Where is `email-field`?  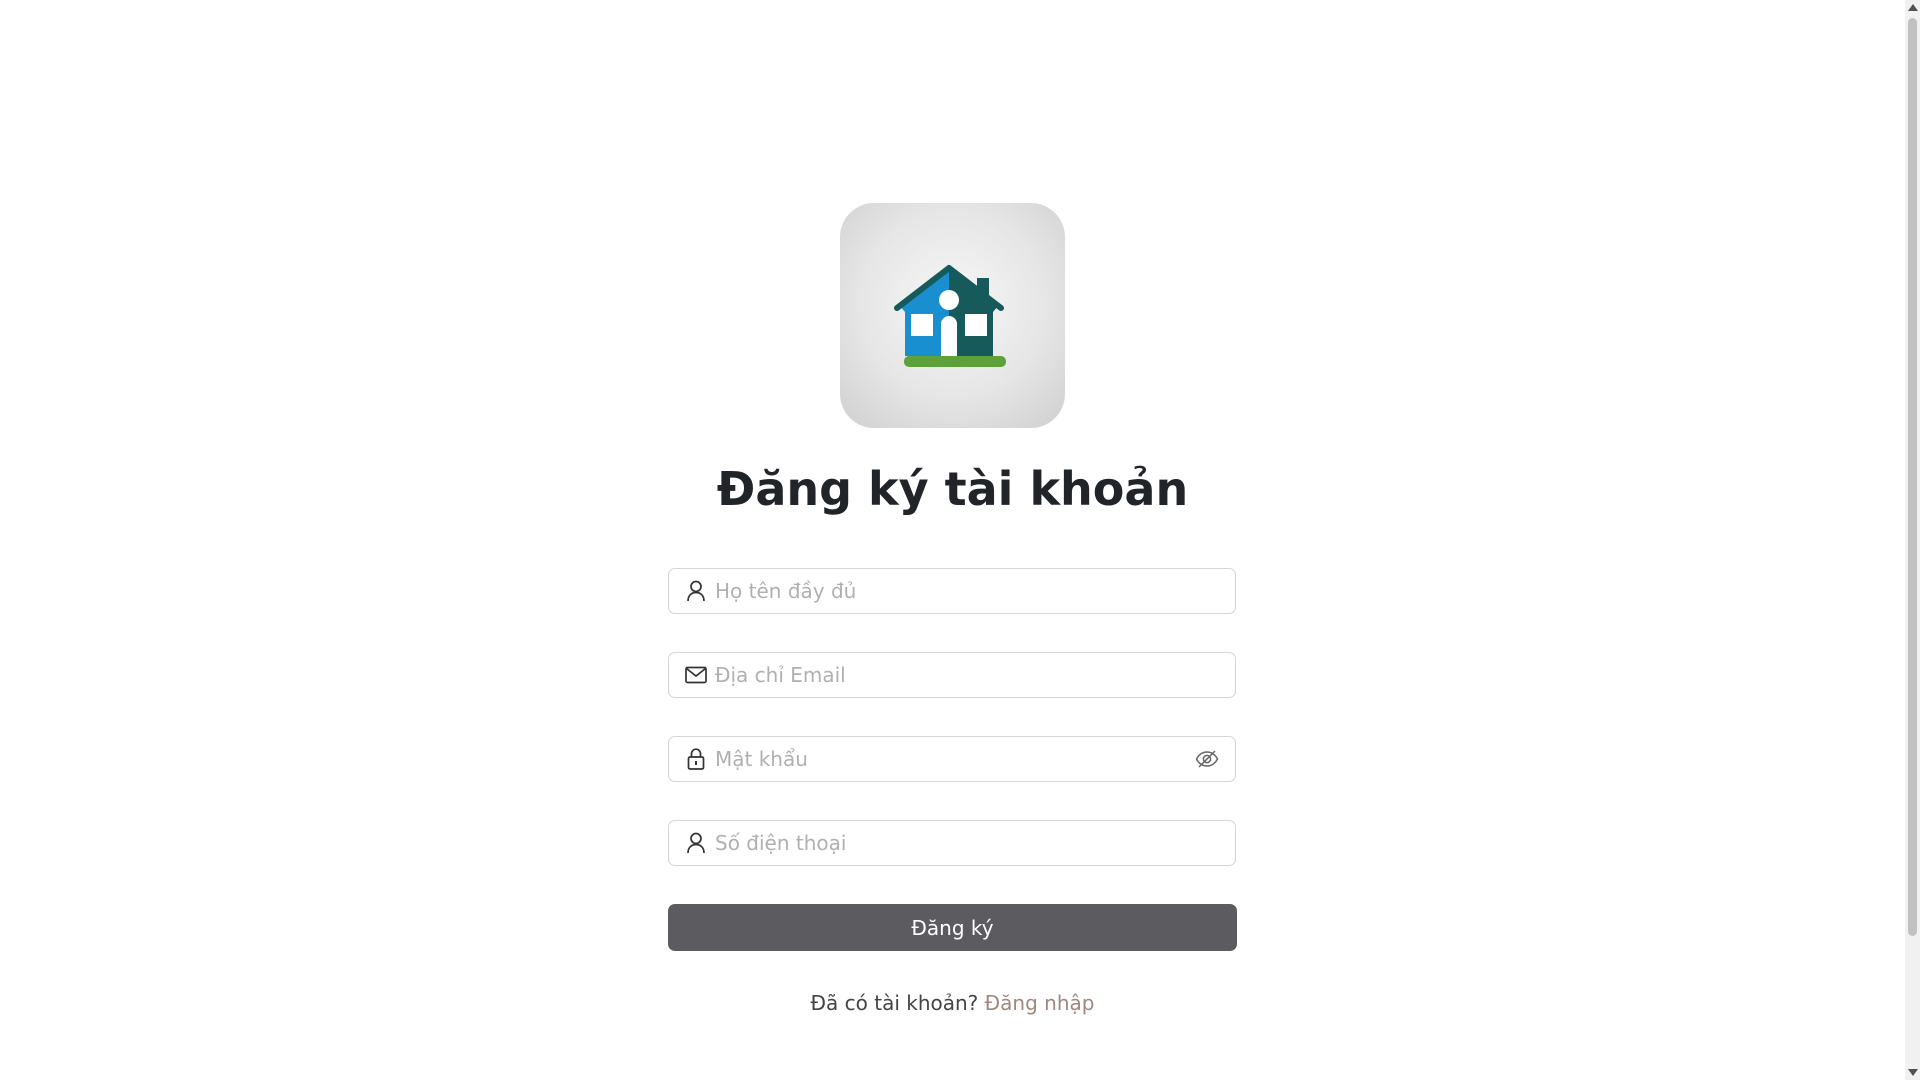
email-field is located at coordinates (952, 675).